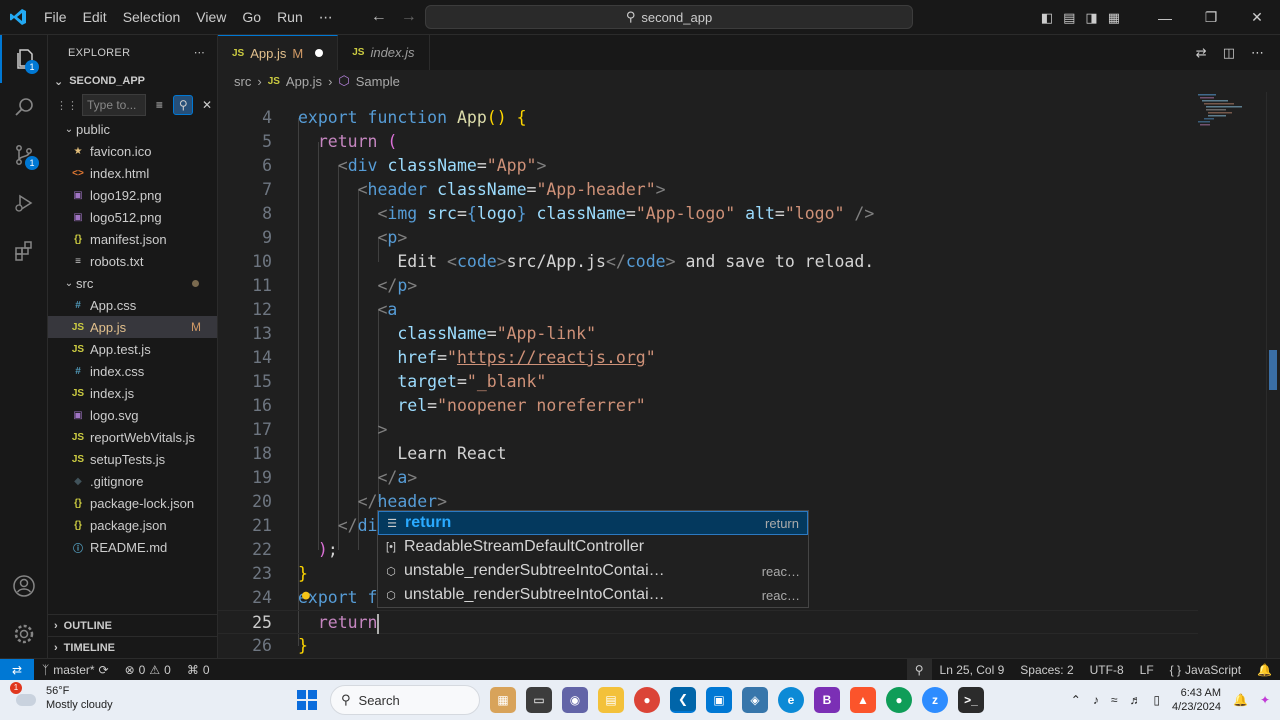 The image size is (1280, 720). What do you see at coordinates (409, 17) in the screenshot?
I see `forward-arrow-icon: →` at bounding box center [409, 17].